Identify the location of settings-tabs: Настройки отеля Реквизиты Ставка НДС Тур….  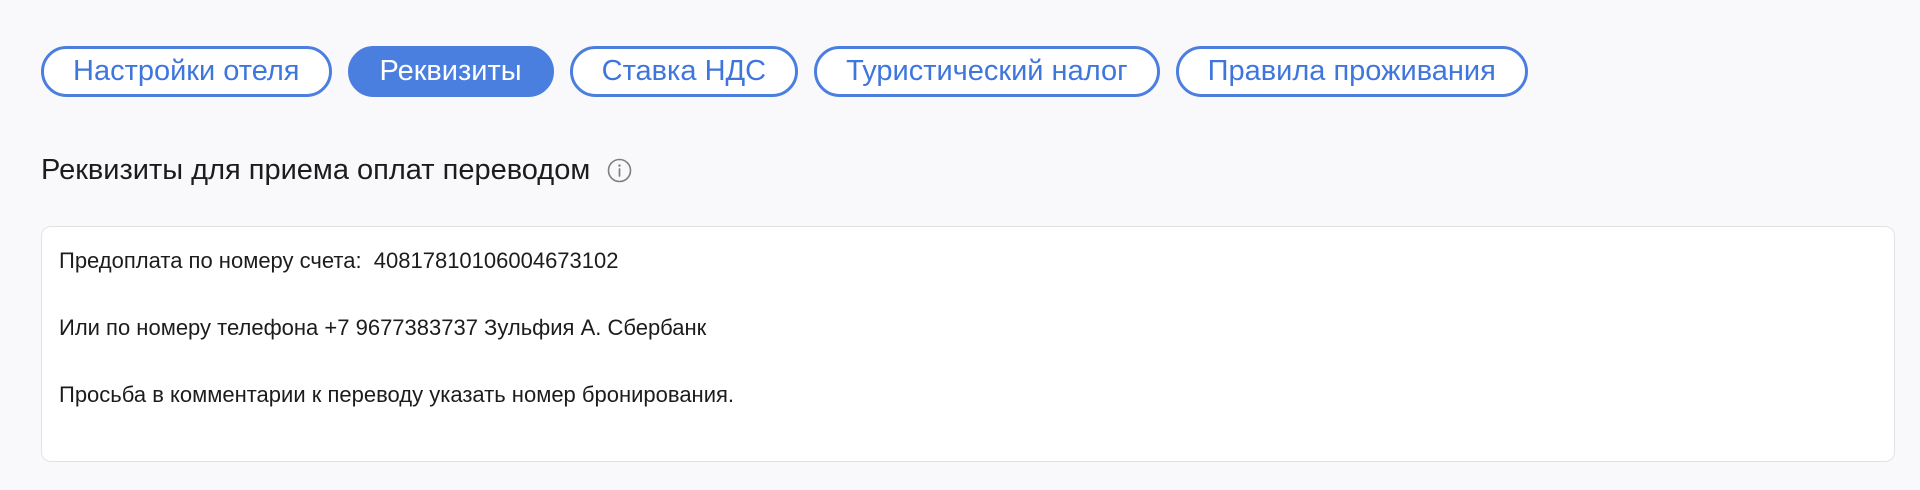
(784, 71).